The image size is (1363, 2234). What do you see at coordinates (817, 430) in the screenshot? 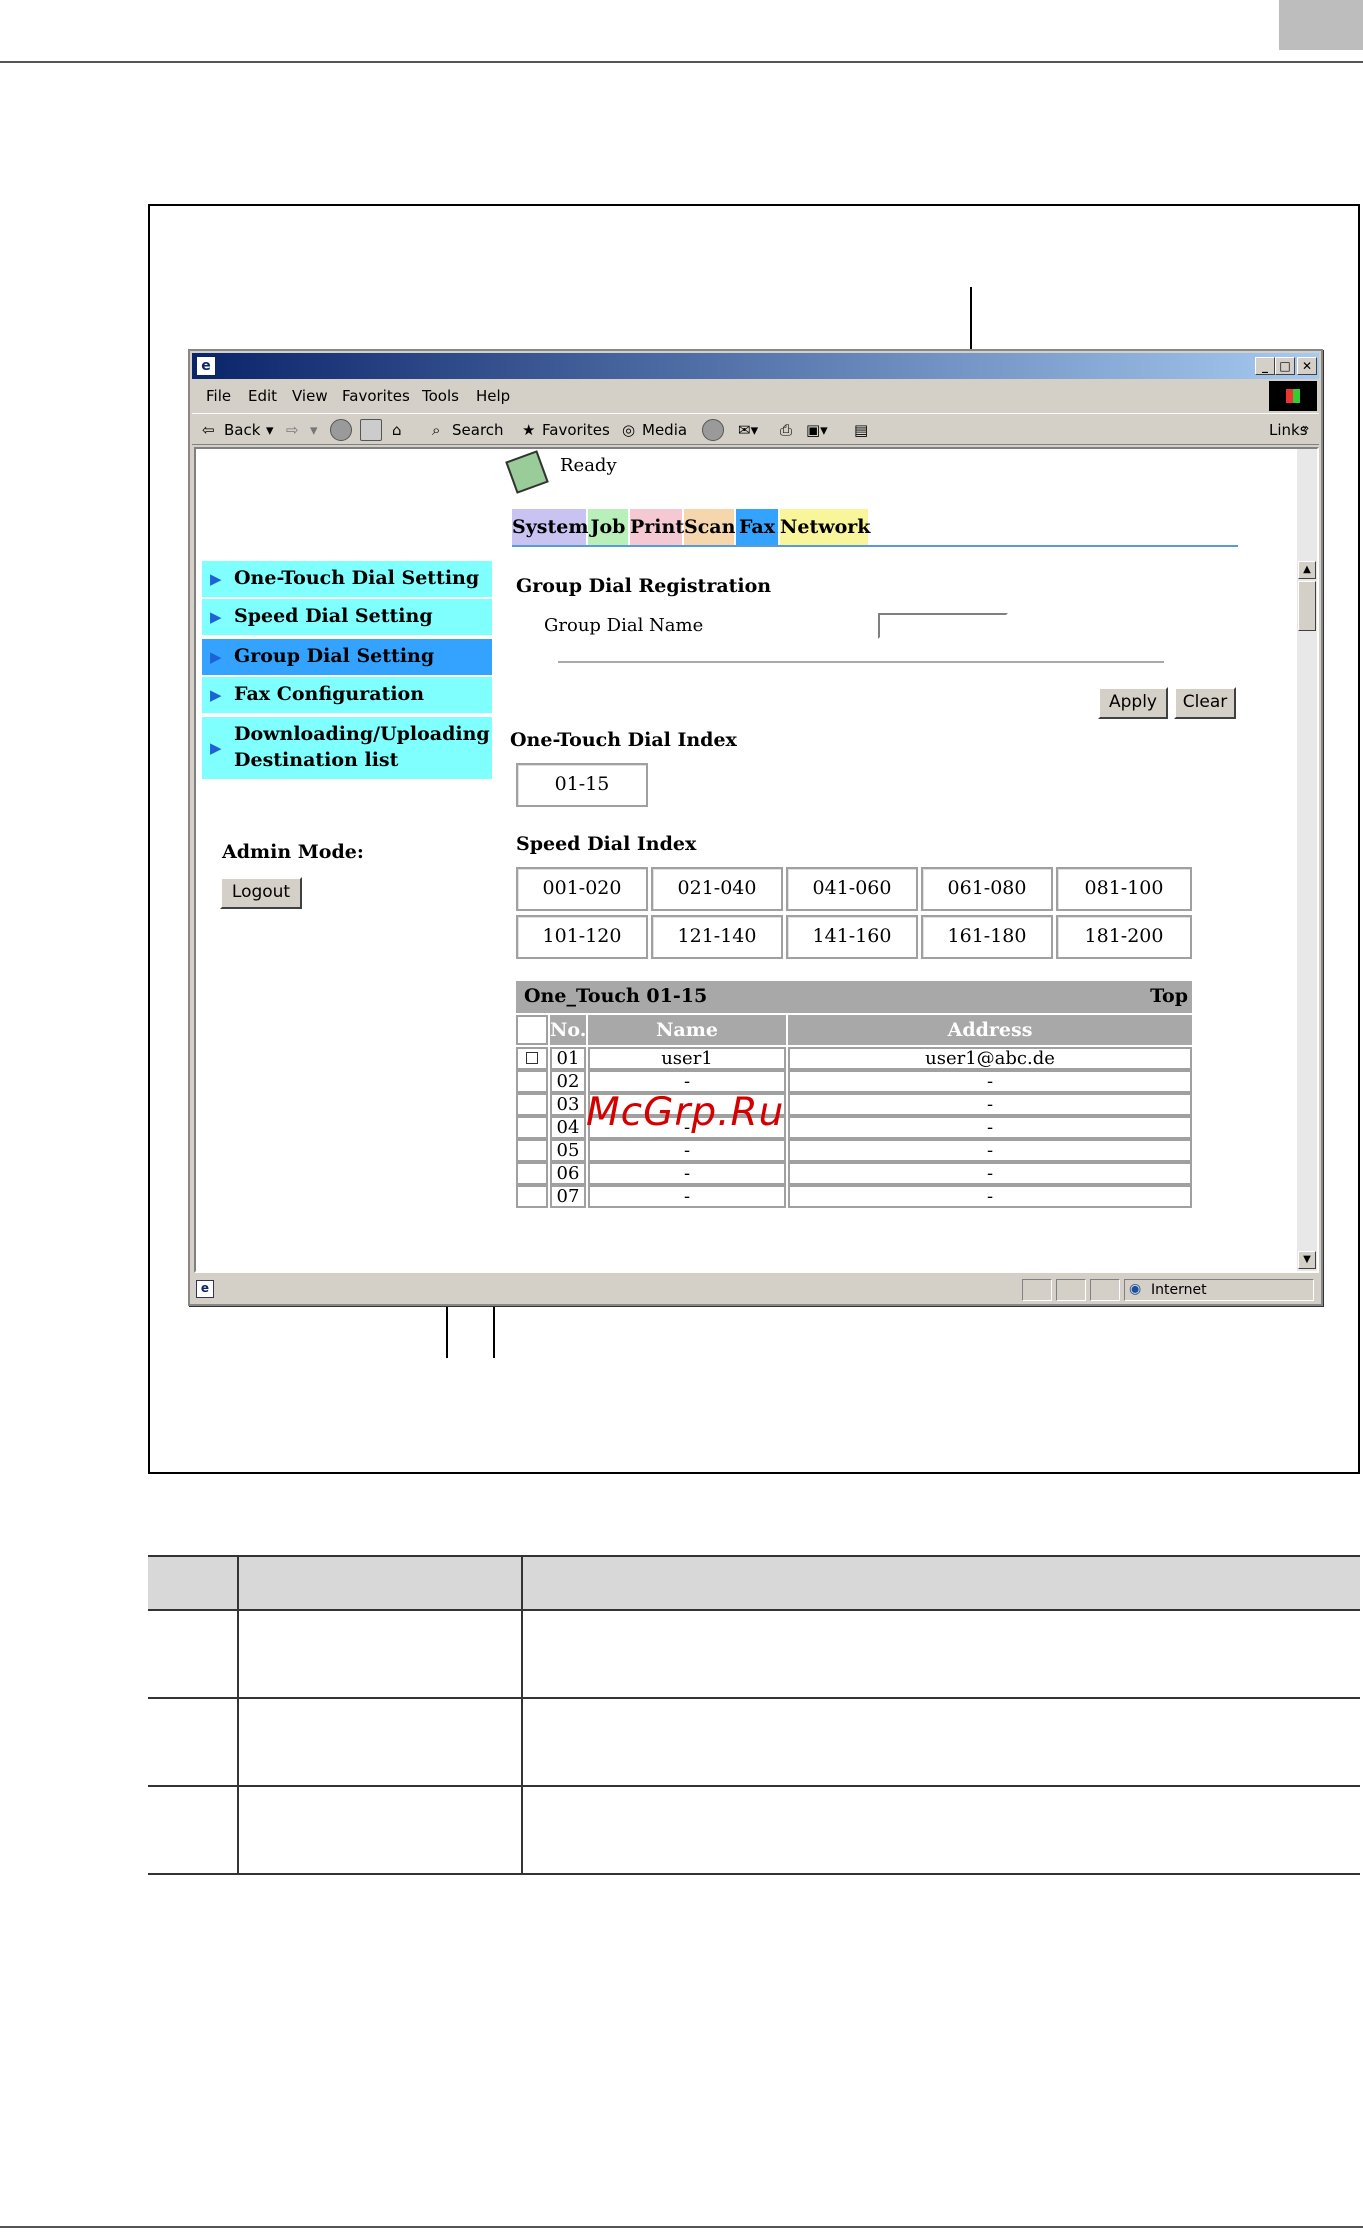
I see `edit-icon: ▣▾` at bounding box center [817, 430].